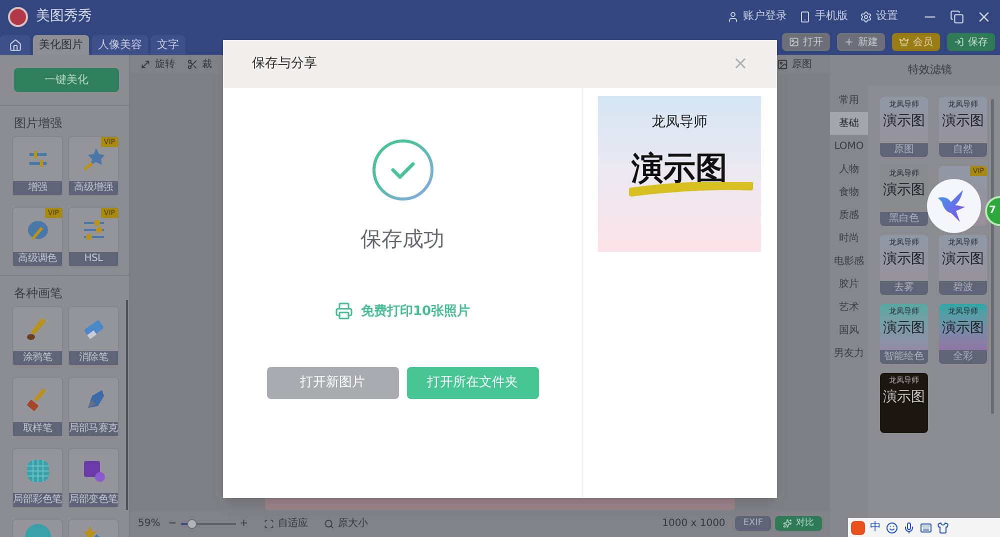  I want to click on edit-tool: 旋转, so click(157, 64).